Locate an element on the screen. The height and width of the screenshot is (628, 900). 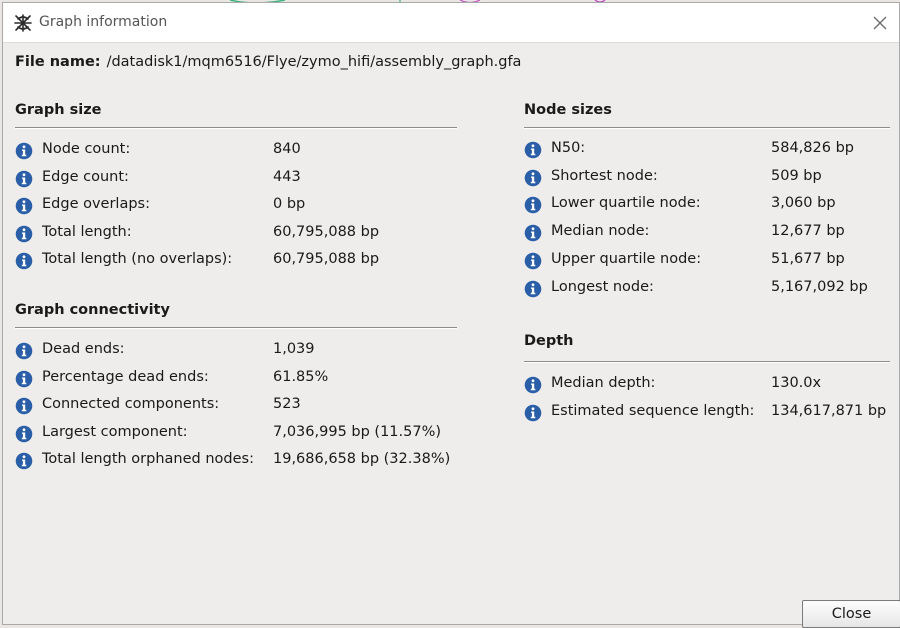
stat-label: Connected components: is located at coordinates (131, 404).